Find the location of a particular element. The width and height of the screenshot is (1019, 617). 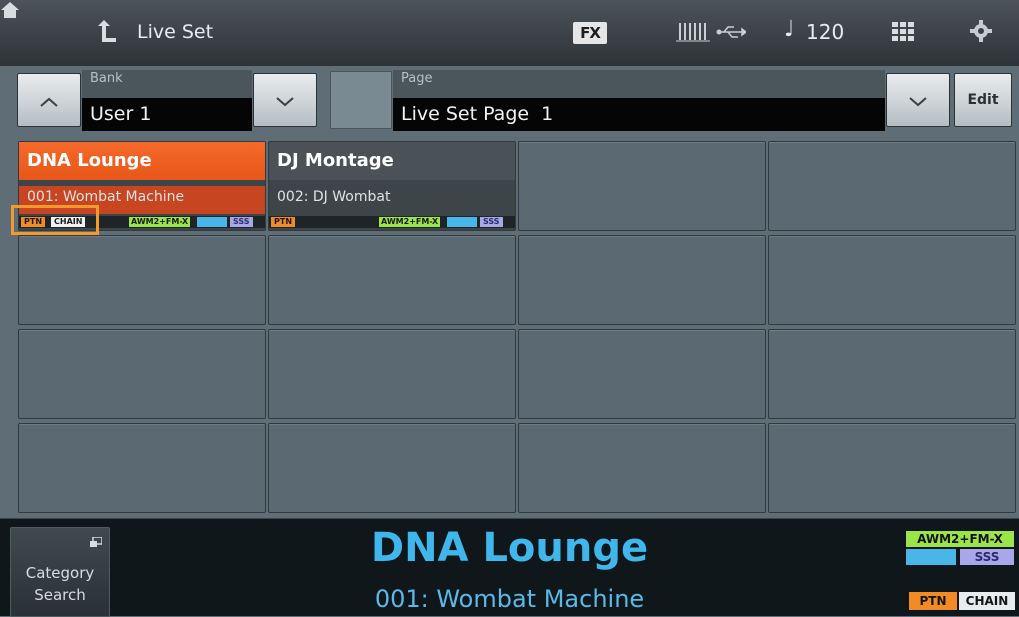

grid-icon is located at coordinates (903, 34).